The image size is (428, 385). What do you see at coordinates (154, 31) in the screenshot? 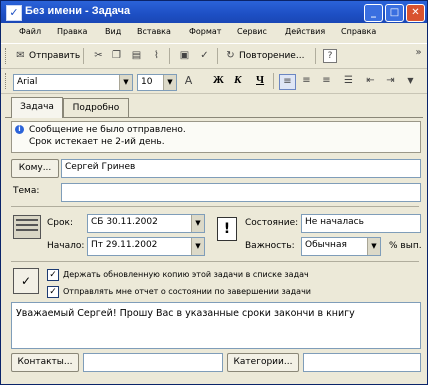
I see `menu-insert: Вставка` at bounding box center [154, 31].